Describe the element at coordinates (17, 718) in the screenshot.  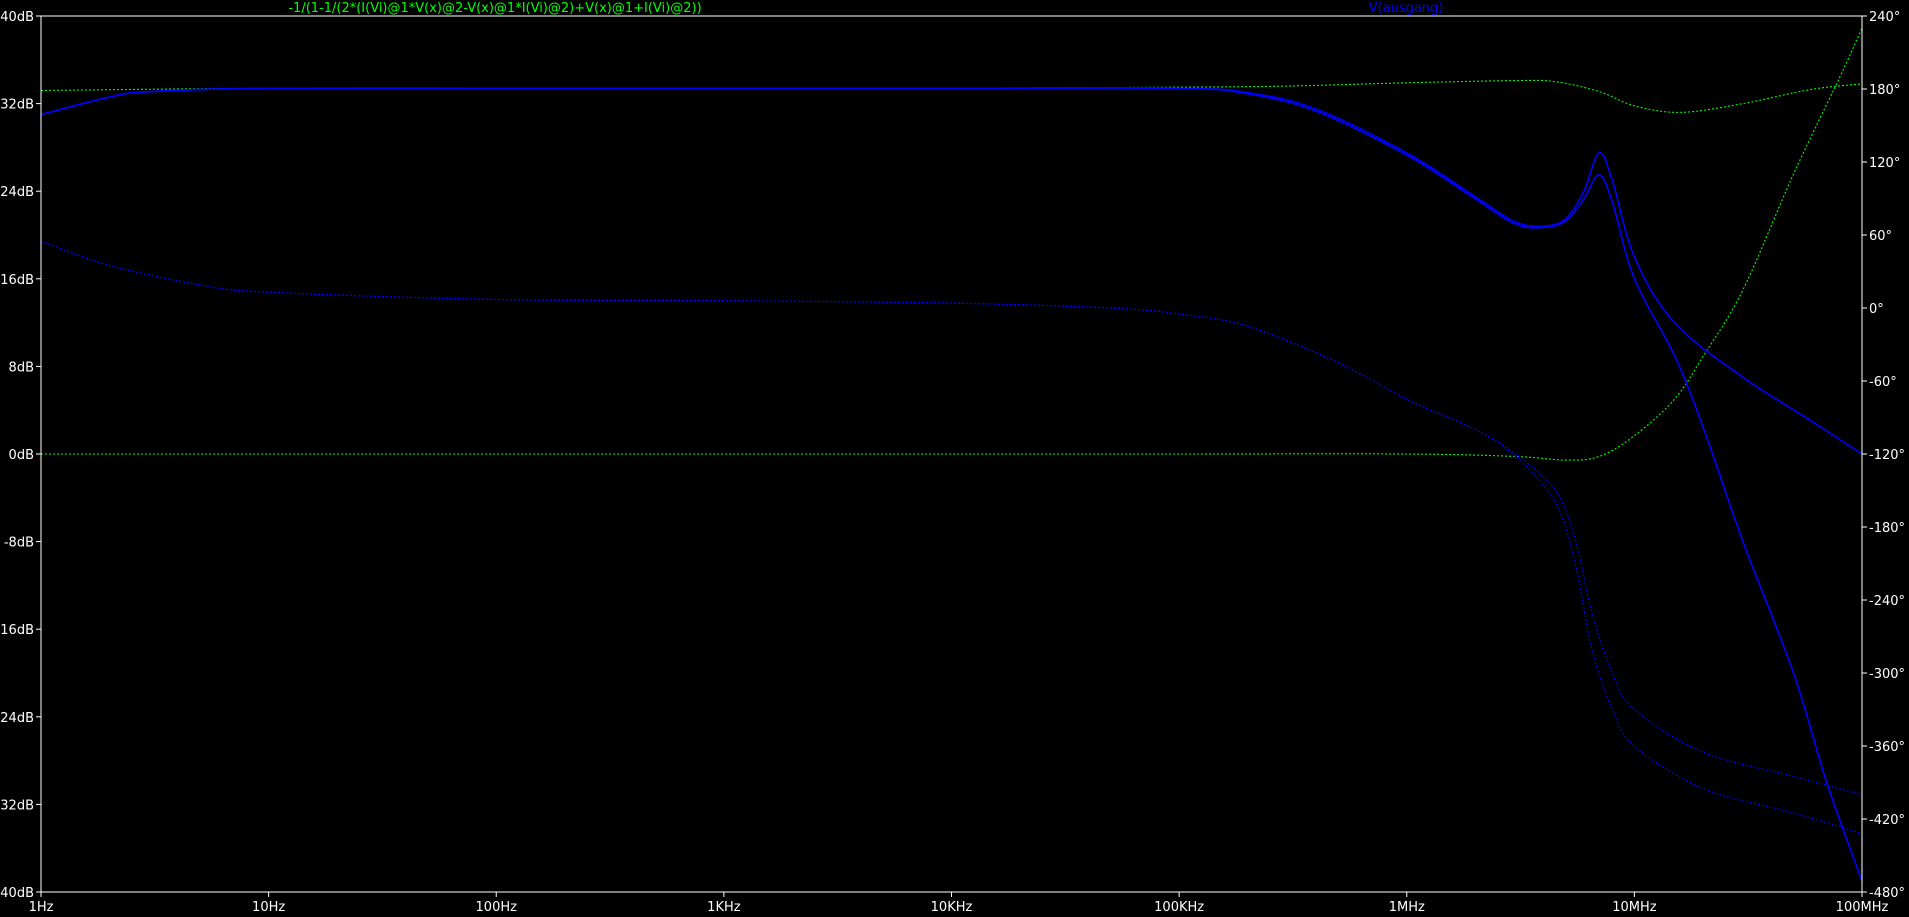
I see `y-left-tick-label: -24dB` at that location.